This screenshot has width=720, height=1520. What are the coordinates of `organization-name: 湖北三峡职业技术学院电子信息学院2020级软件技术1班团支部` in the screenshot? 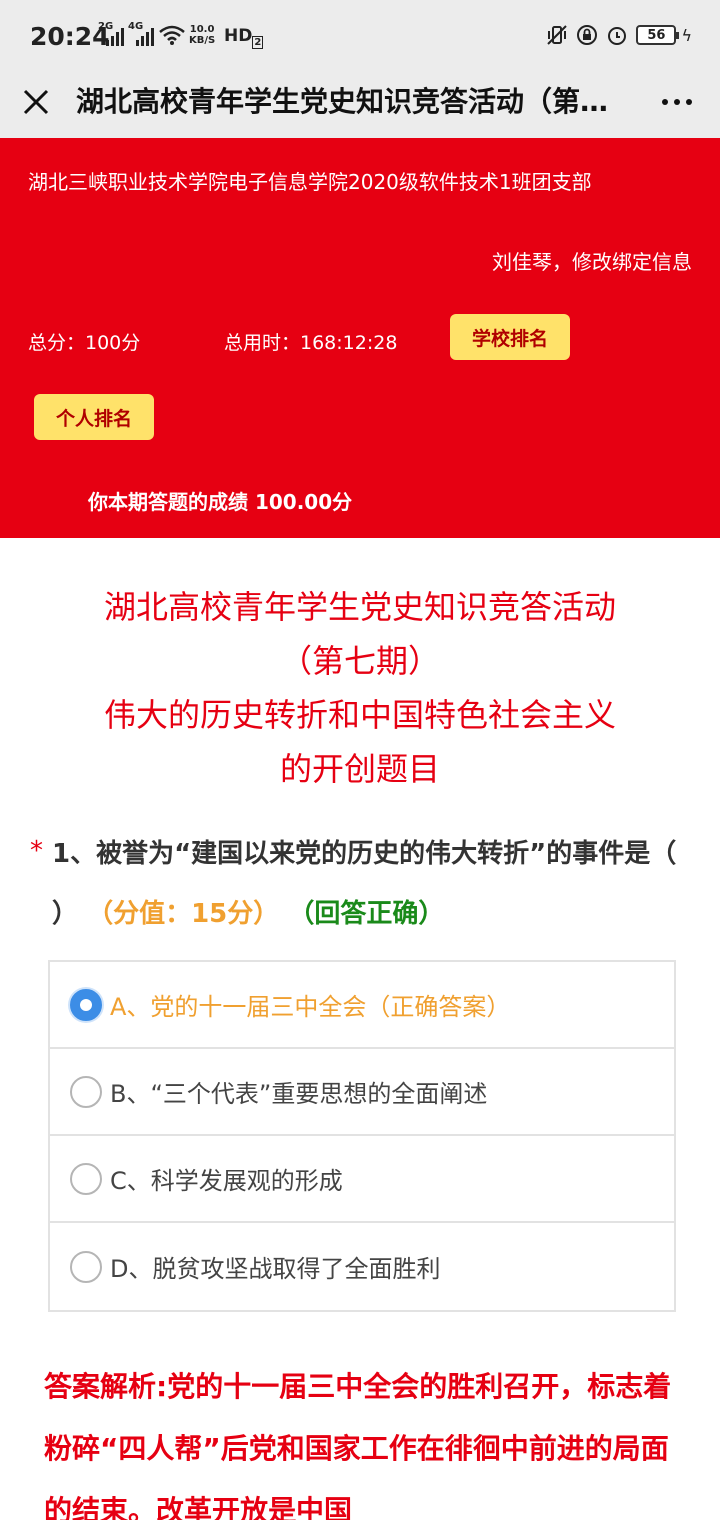 It's located at (310, 182).